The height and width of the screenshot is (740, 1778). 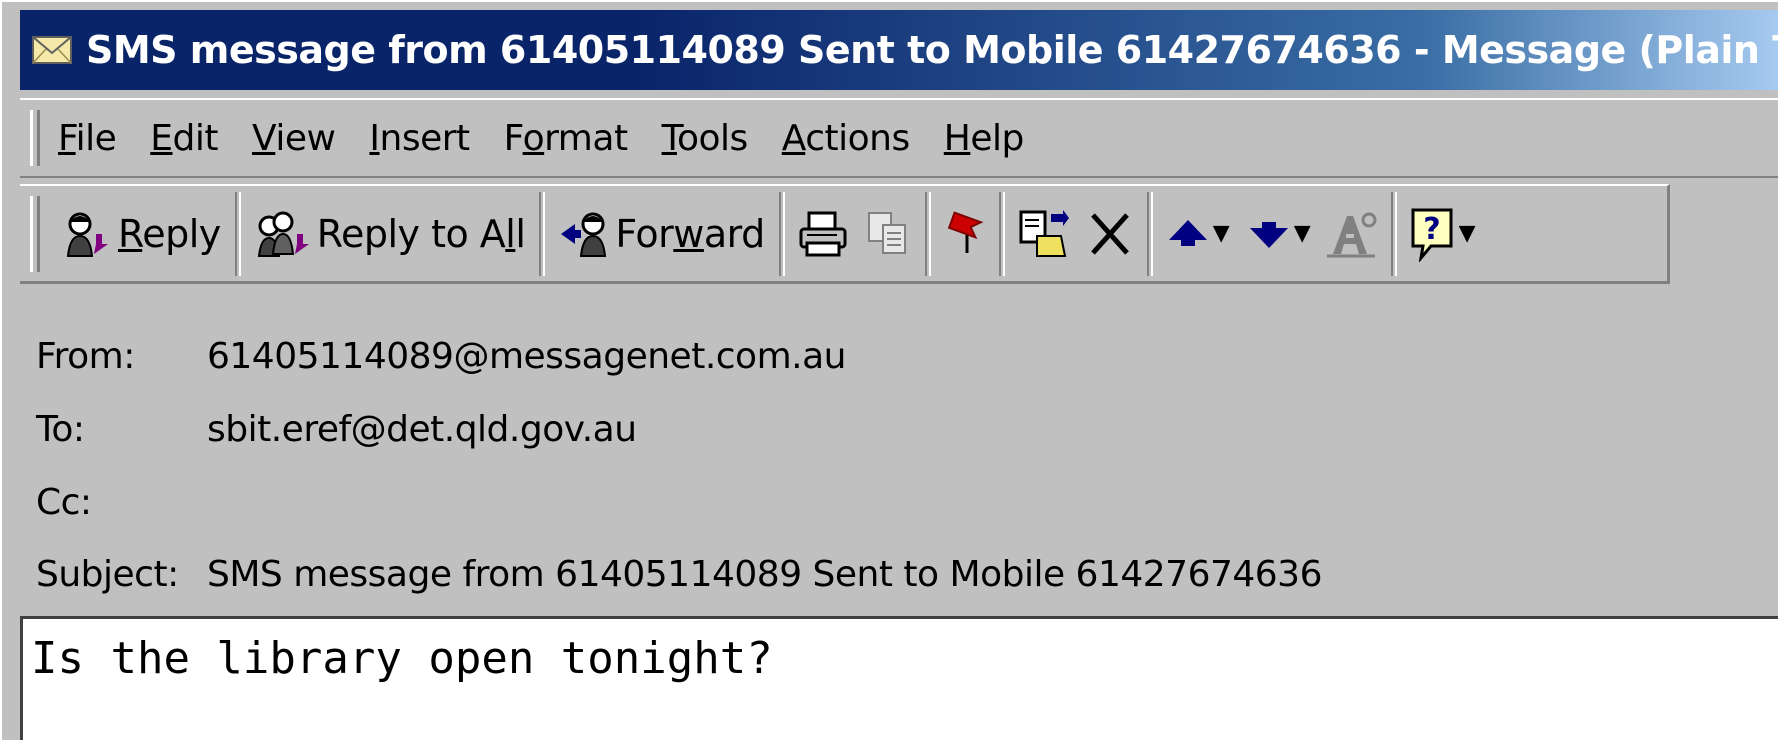 What do you see at coordinates (85, 356) in the screenshot?
I see `from-label: From:` at bounding box center [85, 356].